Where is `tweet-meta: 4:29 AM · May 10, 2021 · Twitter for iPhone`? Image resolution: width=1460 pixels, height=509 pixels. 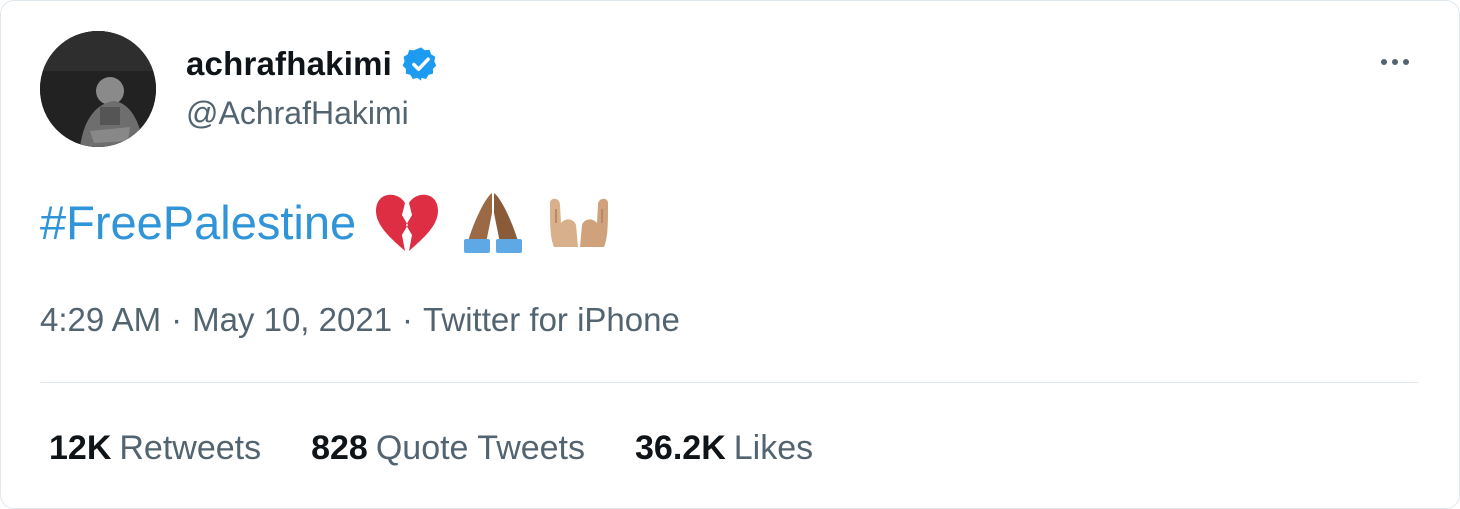
tweet-meta: 4:29 AM · May 10, 2021 · Twitter for iPhone is located at coordinates (360, 320).